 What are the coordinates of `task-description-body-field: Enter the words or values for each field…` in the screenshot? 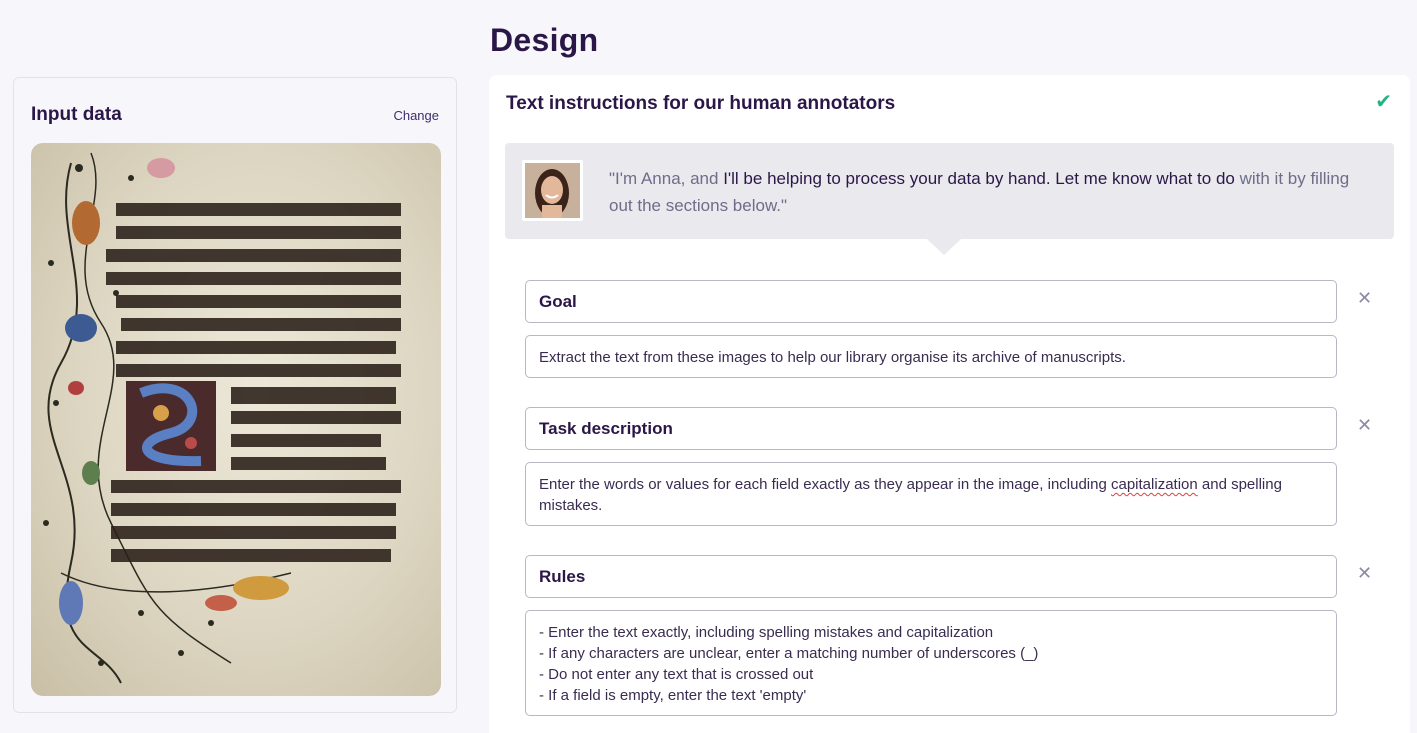 It's located at (931, 494).